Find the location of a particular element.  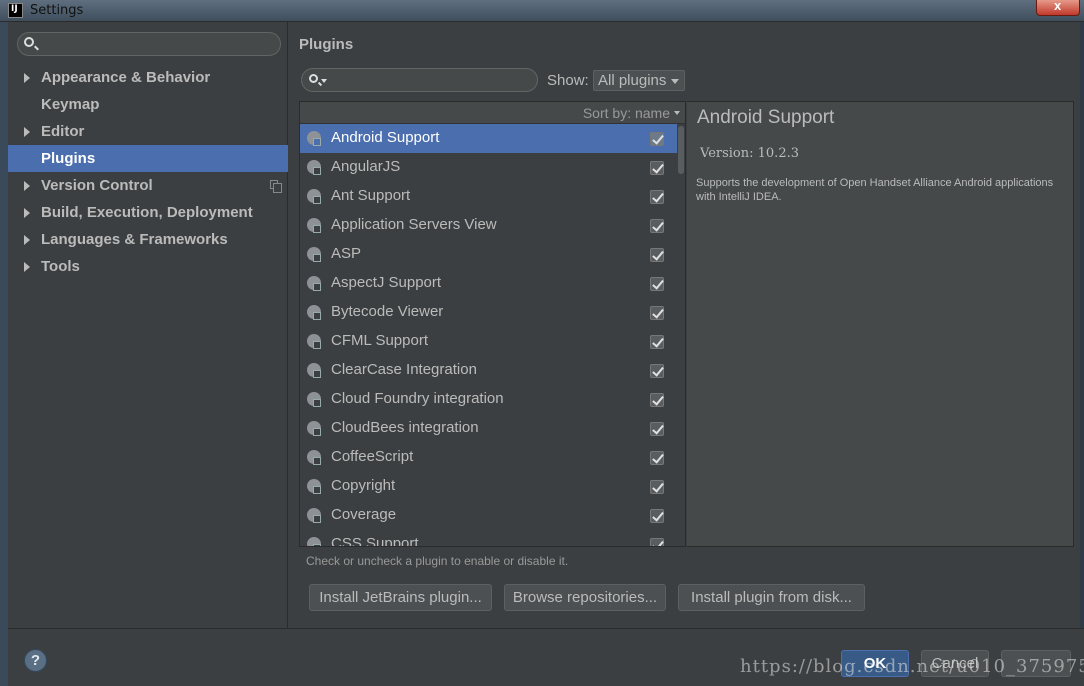

plugin-row: AngularJS is located at coordinates (488, 167).